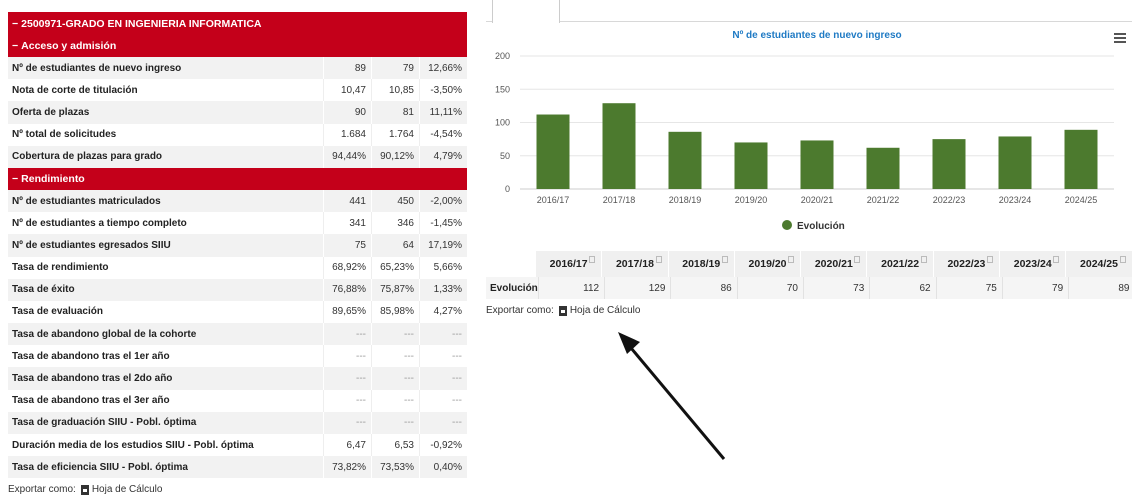 This screenshot has height=496, width=1132. What do you see at coordinates (347, 201) in the screenshot?
I see `indicator-value-v1: 441` at bounding box center [347, 201].